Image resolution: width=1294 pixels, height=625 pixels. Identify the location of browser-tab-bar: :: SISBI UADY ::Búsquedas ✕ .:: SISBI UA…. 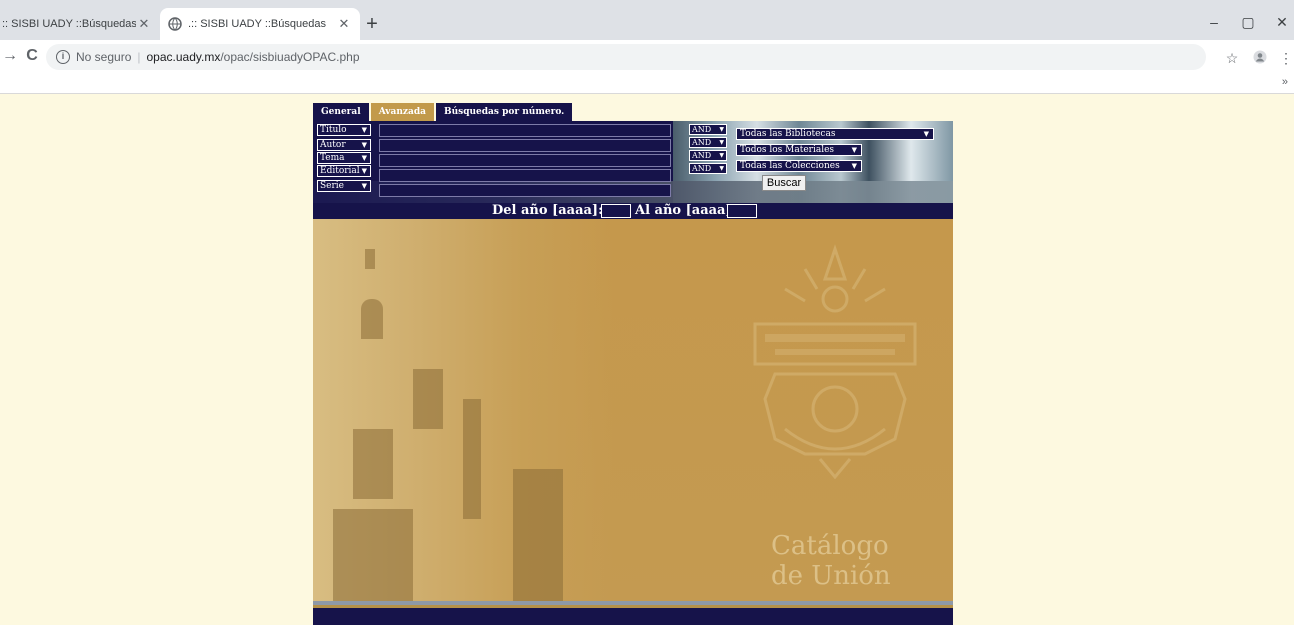
(647, 20).